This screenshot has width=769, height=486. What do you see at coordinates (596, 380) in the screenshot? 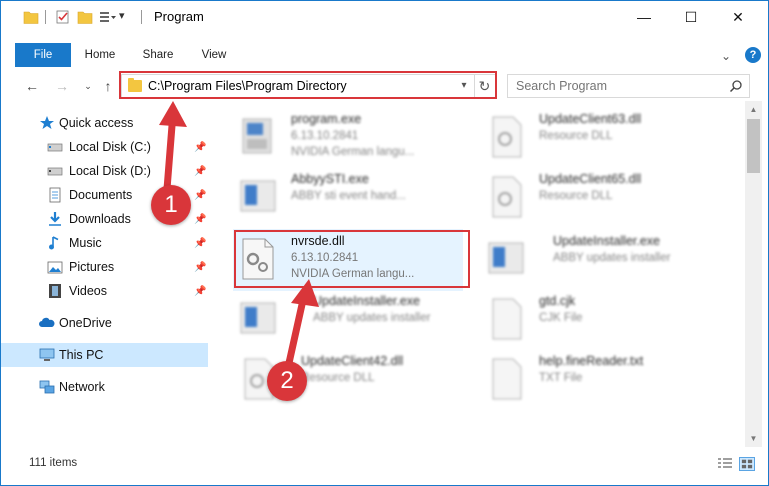
I see `file-item: help.fineReader.txt TXT File` at bounding box center [596, 380].